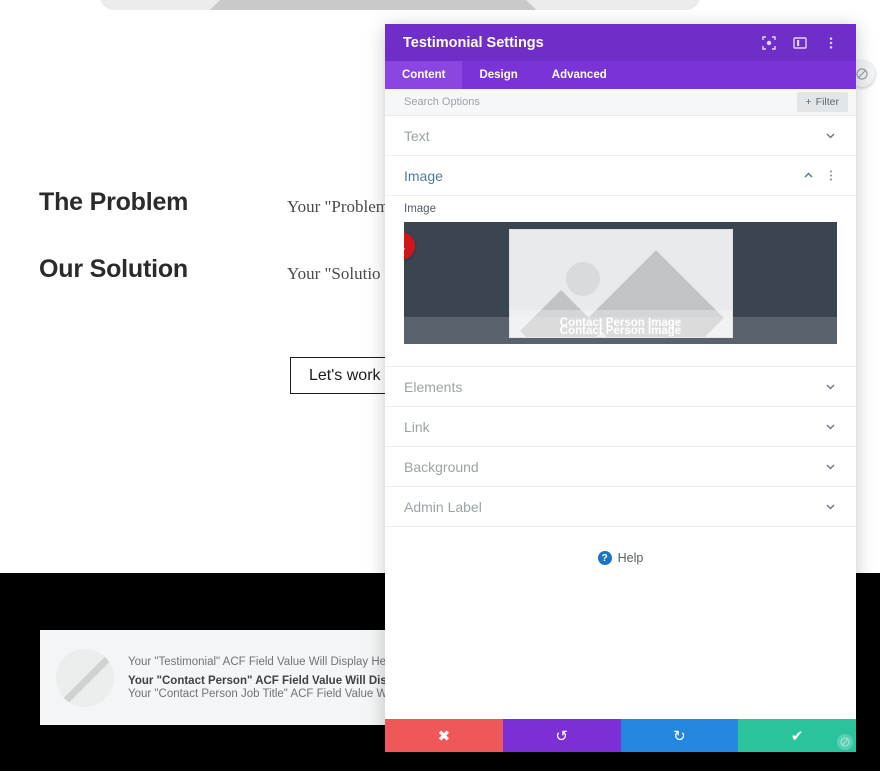 The image size is (880, 771). What do you see at coordinates (620, 467) in the screenshot?
I see `accordion-background: Background` at bounding box center [620, 467].